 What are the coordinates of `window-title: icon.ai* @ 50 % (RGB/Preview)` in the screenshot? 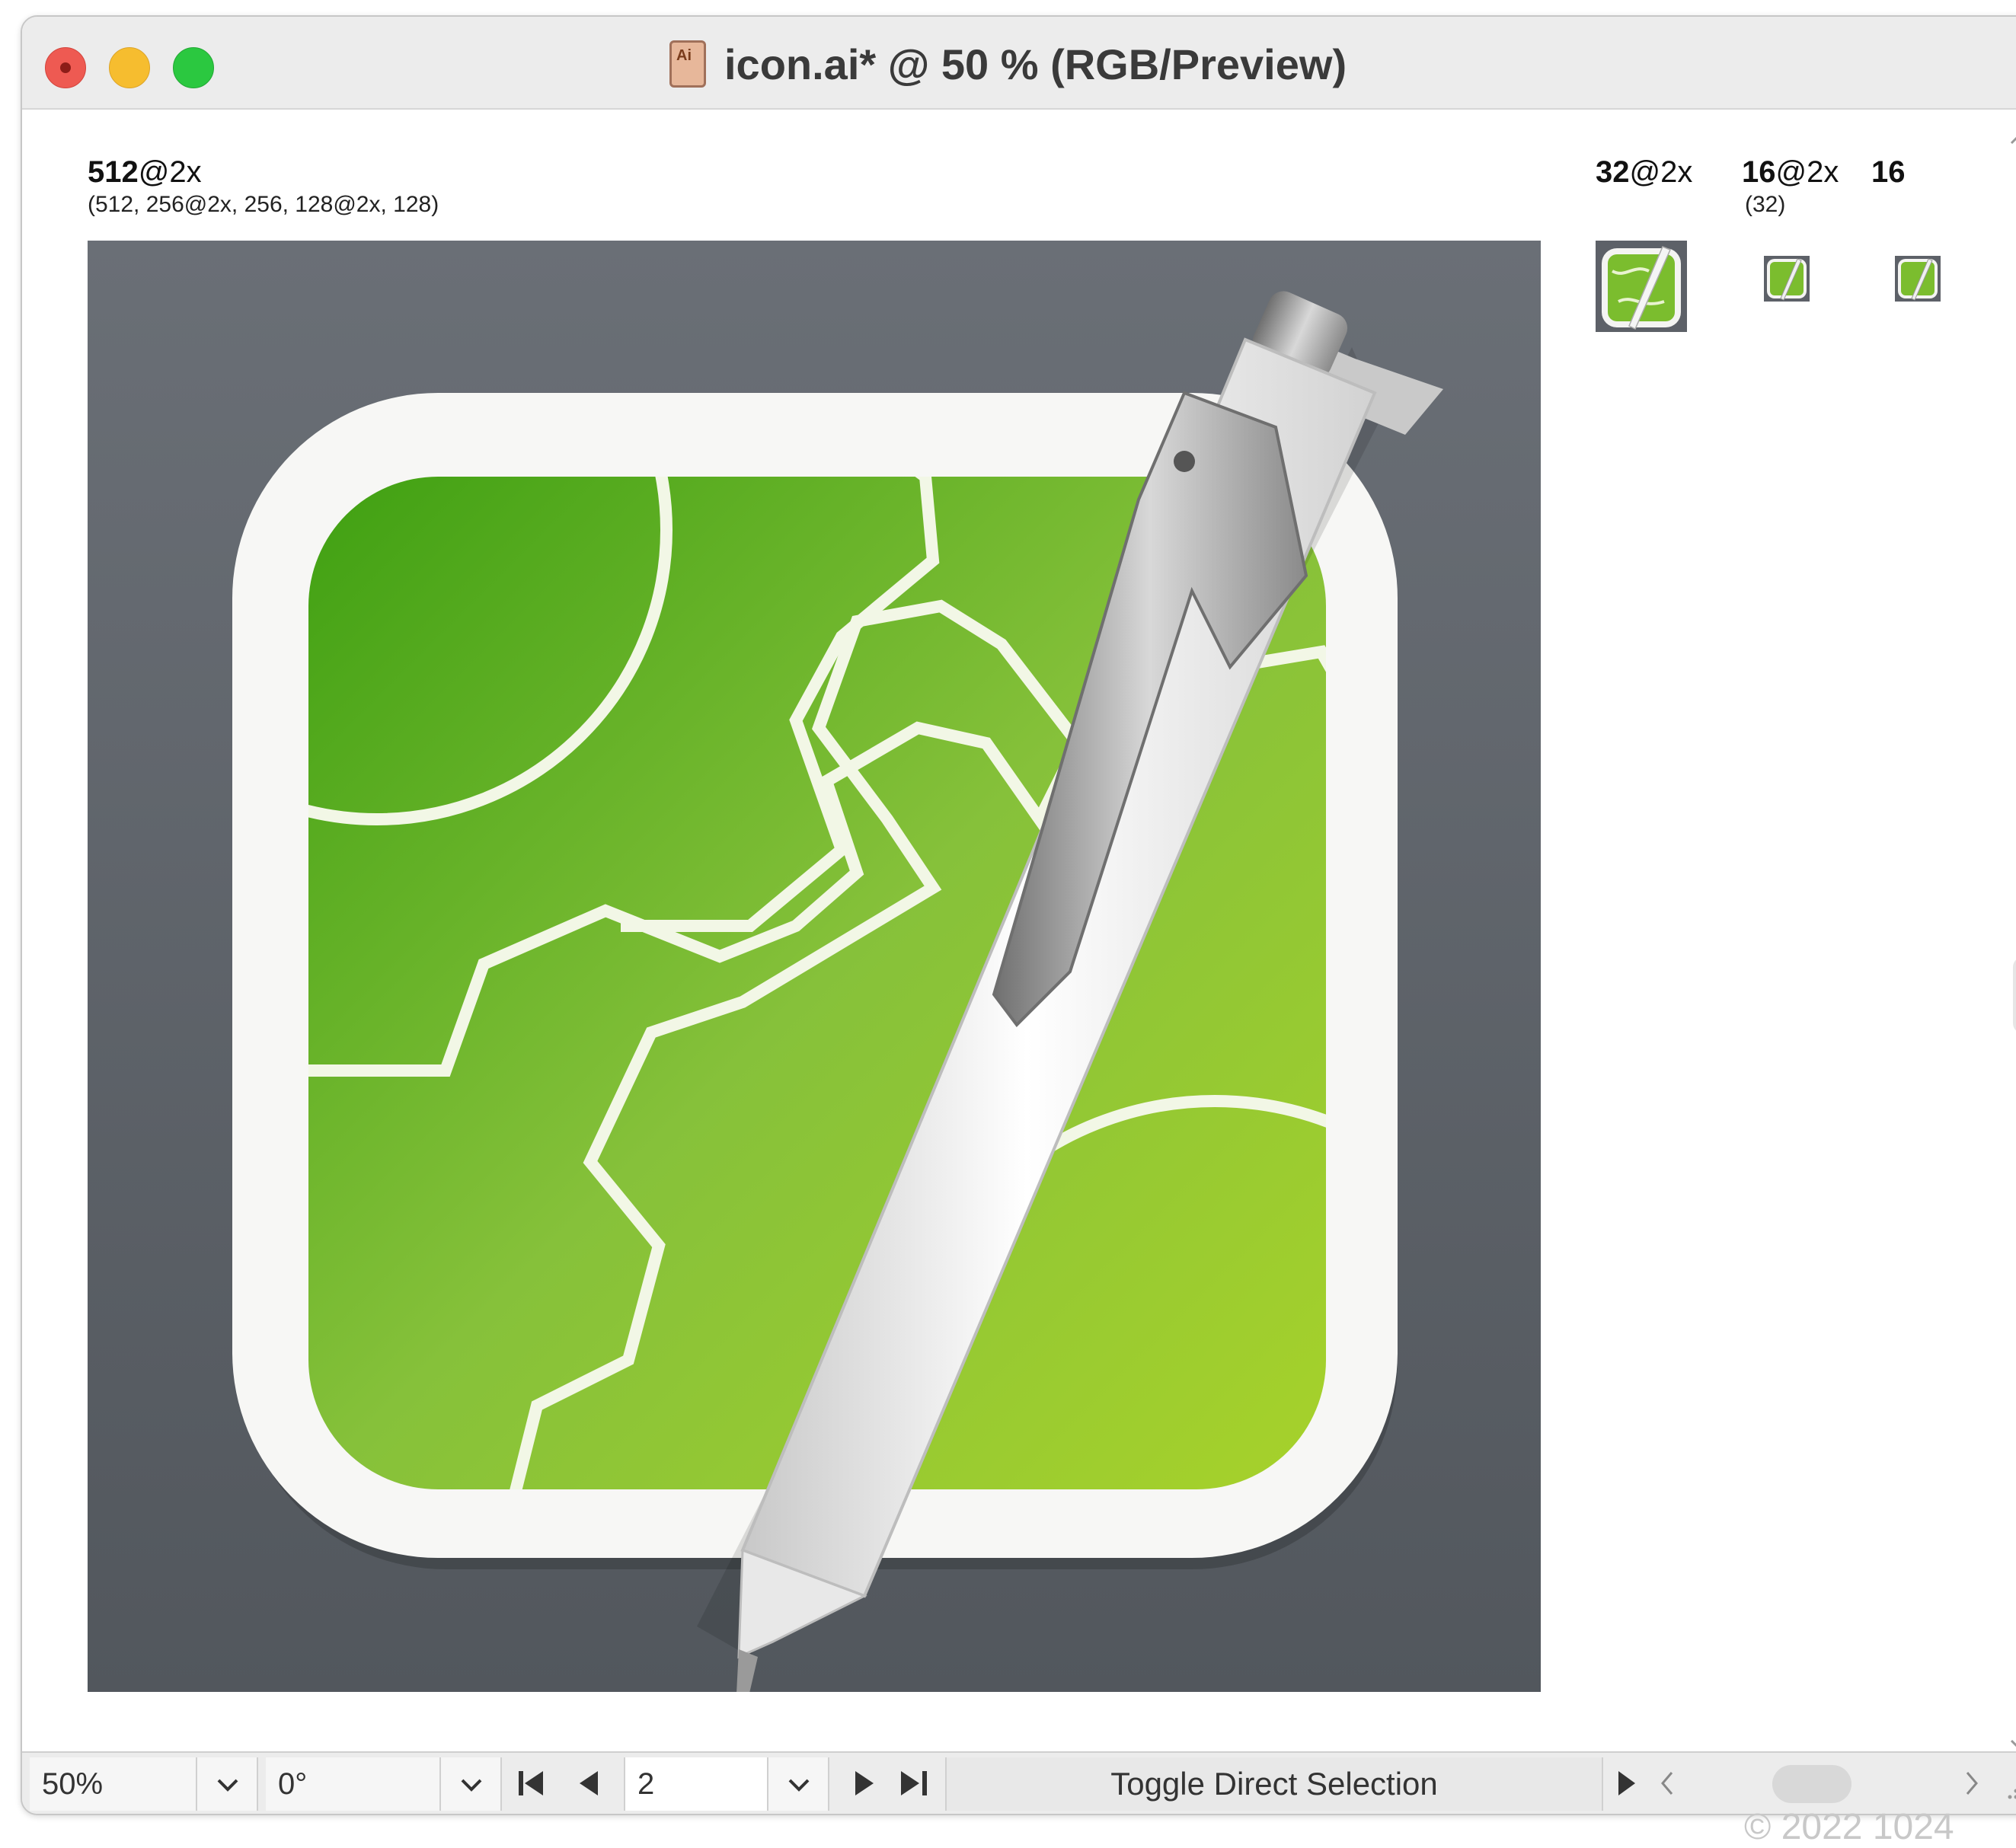 It's located at (1035, 64).